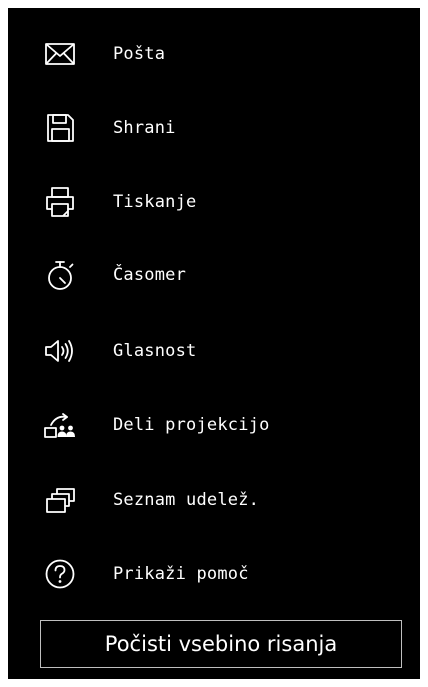 The width and height of the screenshot is (428, 687). I want to click on menu-item-mail: Pošta, so click(214, 54).